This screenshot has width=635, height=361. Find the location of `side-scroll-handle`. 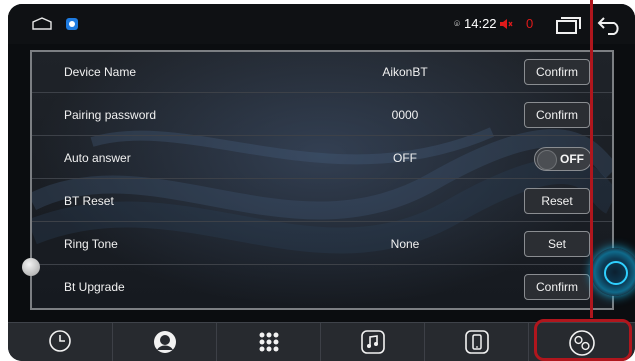

side-scroll-handle is located at coordinates (31, 267).